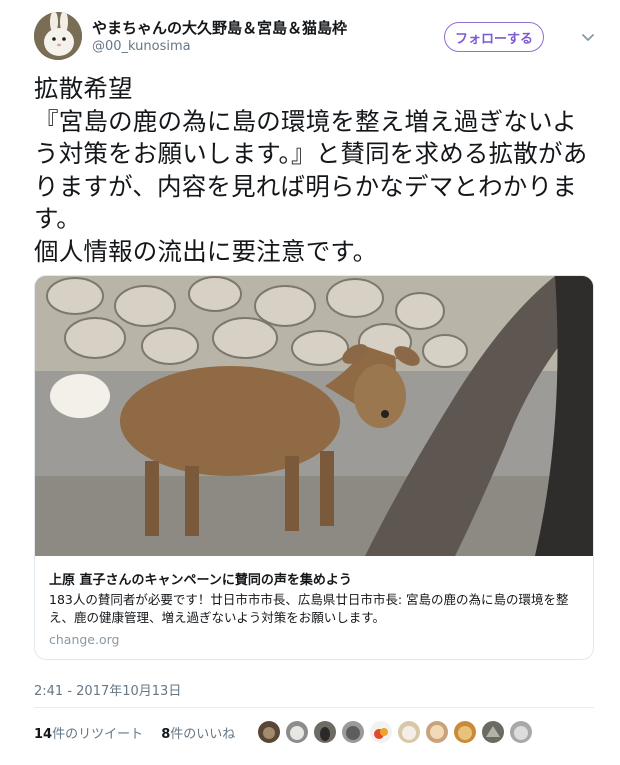  I want to click on chevron-down-icon, so click(588, 37).